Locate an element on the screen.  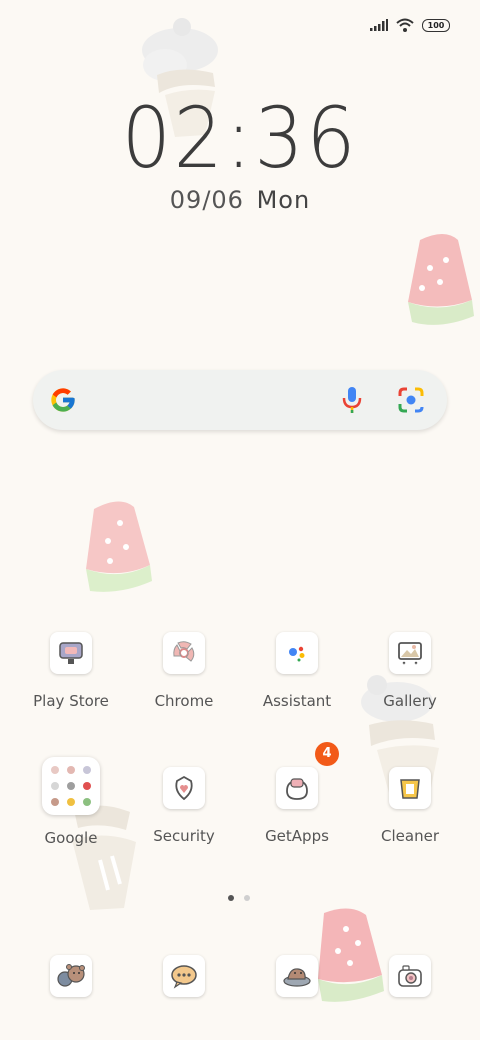
dock-camera is located at coordinates (410, 976).